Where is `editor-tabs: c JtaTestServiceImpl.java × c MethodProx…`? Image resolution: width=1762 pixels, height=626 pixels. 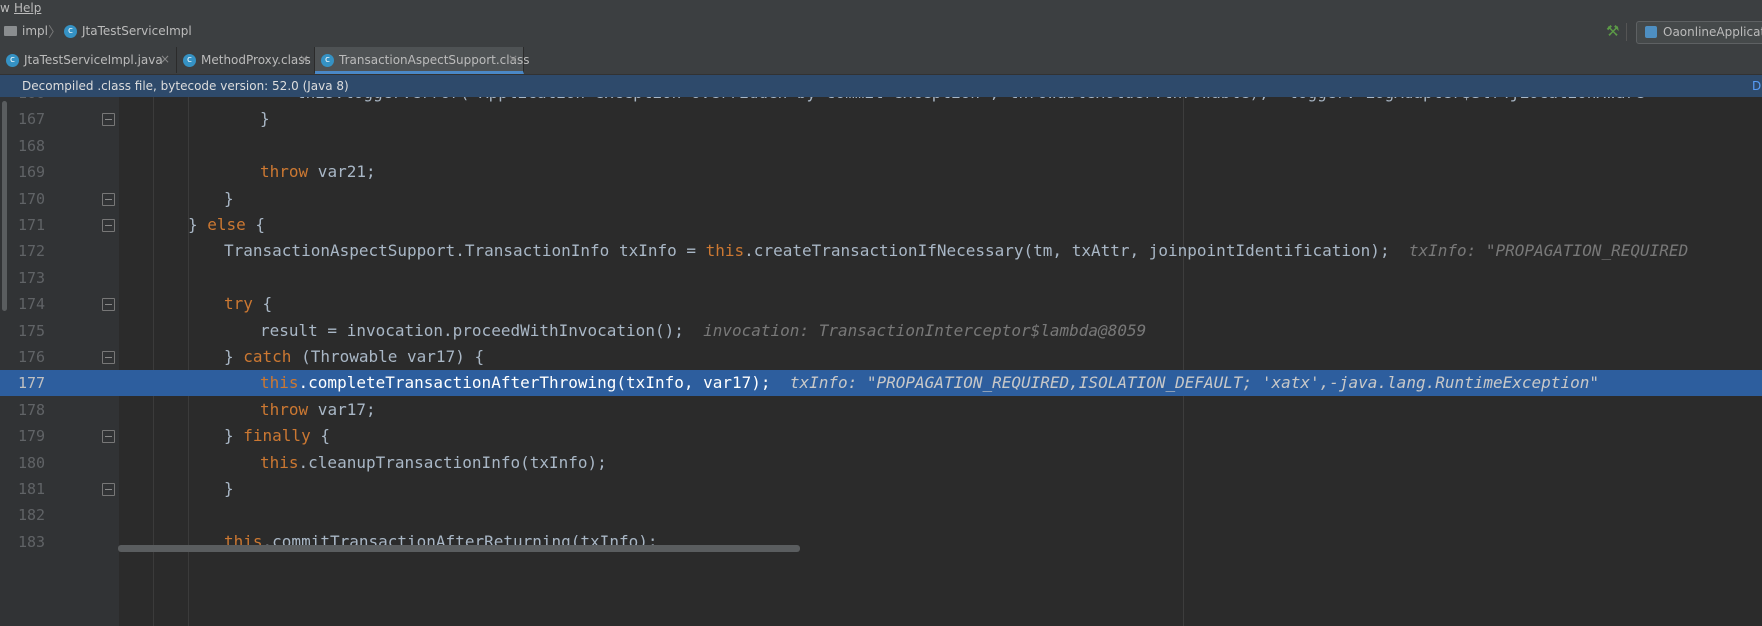
editor-tabs: c JtaTestServiceImpl.java × c MethodProx… is located at coordinates (881, 61).